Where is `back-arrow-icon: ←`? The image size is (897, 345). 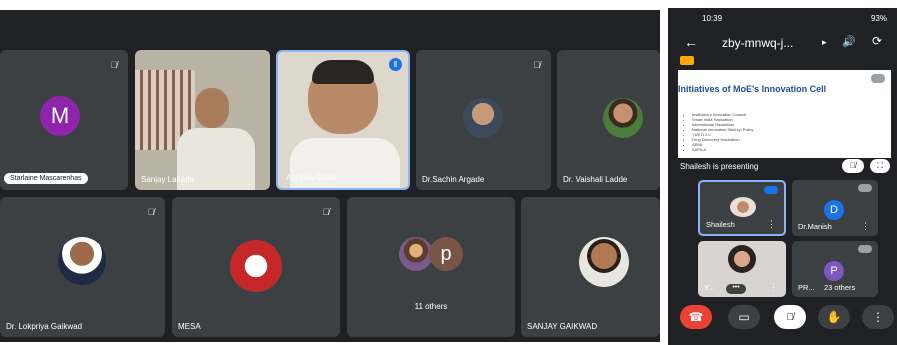 back-arrow-icon: ← is located at coordinates (691, 42).